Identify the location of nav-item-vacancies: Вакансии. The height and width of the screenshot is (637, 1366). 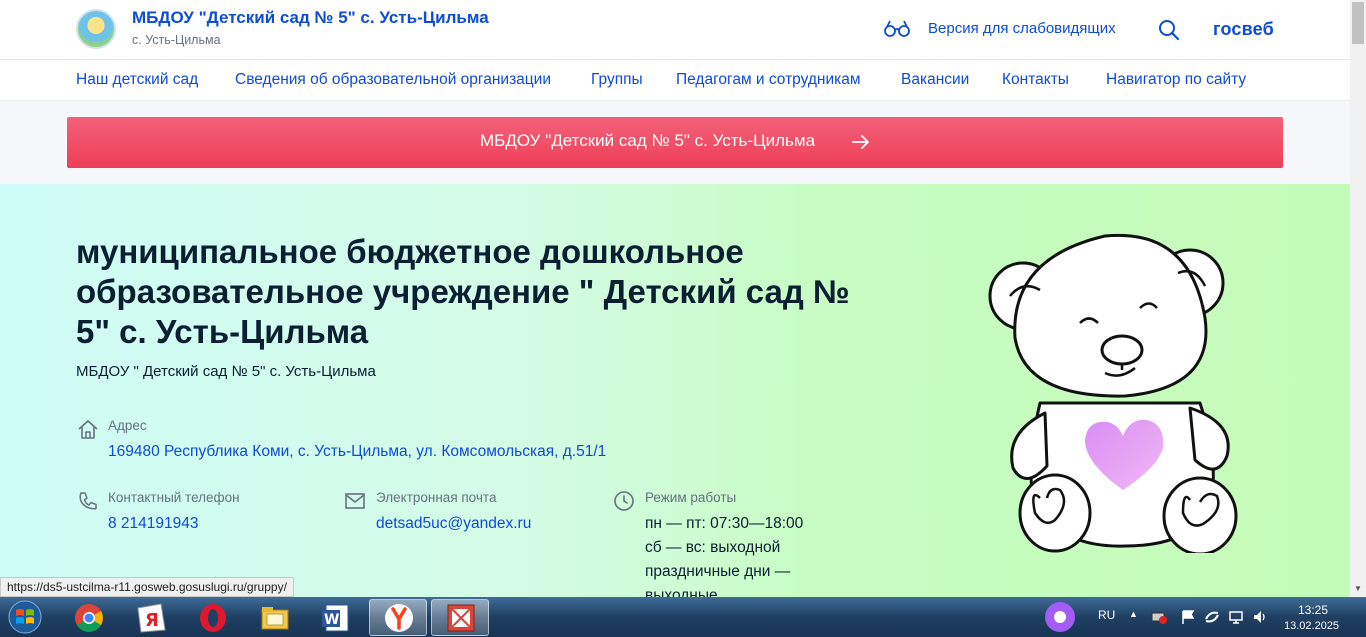
(935, 80).